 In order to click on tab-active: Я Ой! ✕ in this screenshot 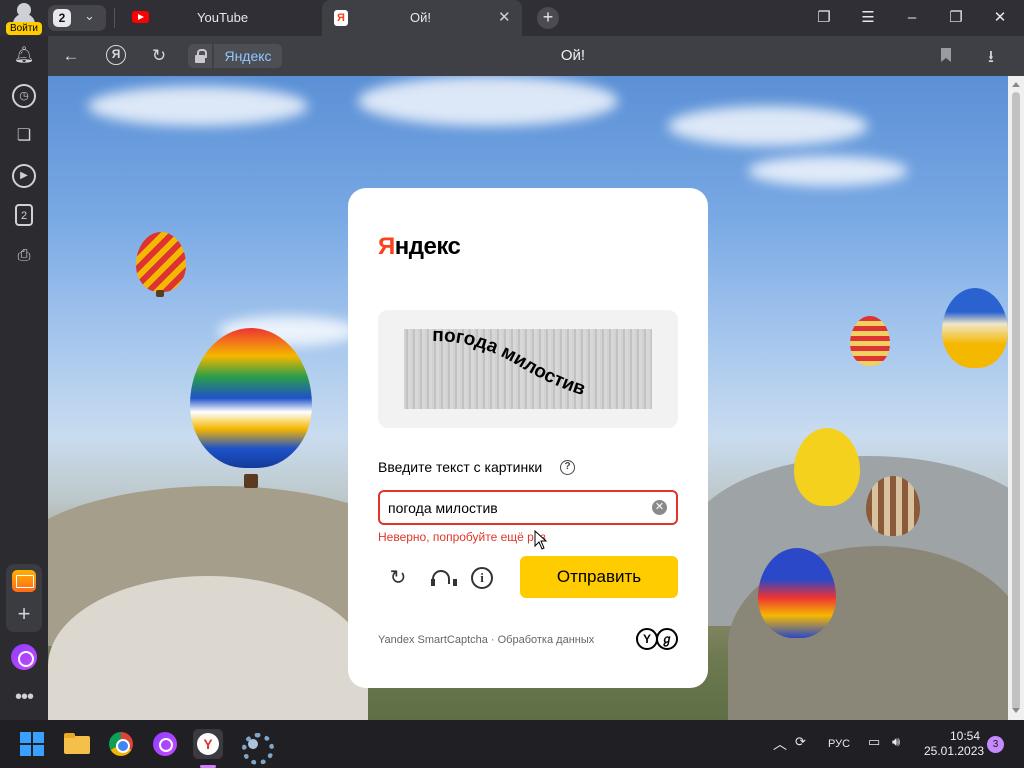, I will do `click(422, 18)`.